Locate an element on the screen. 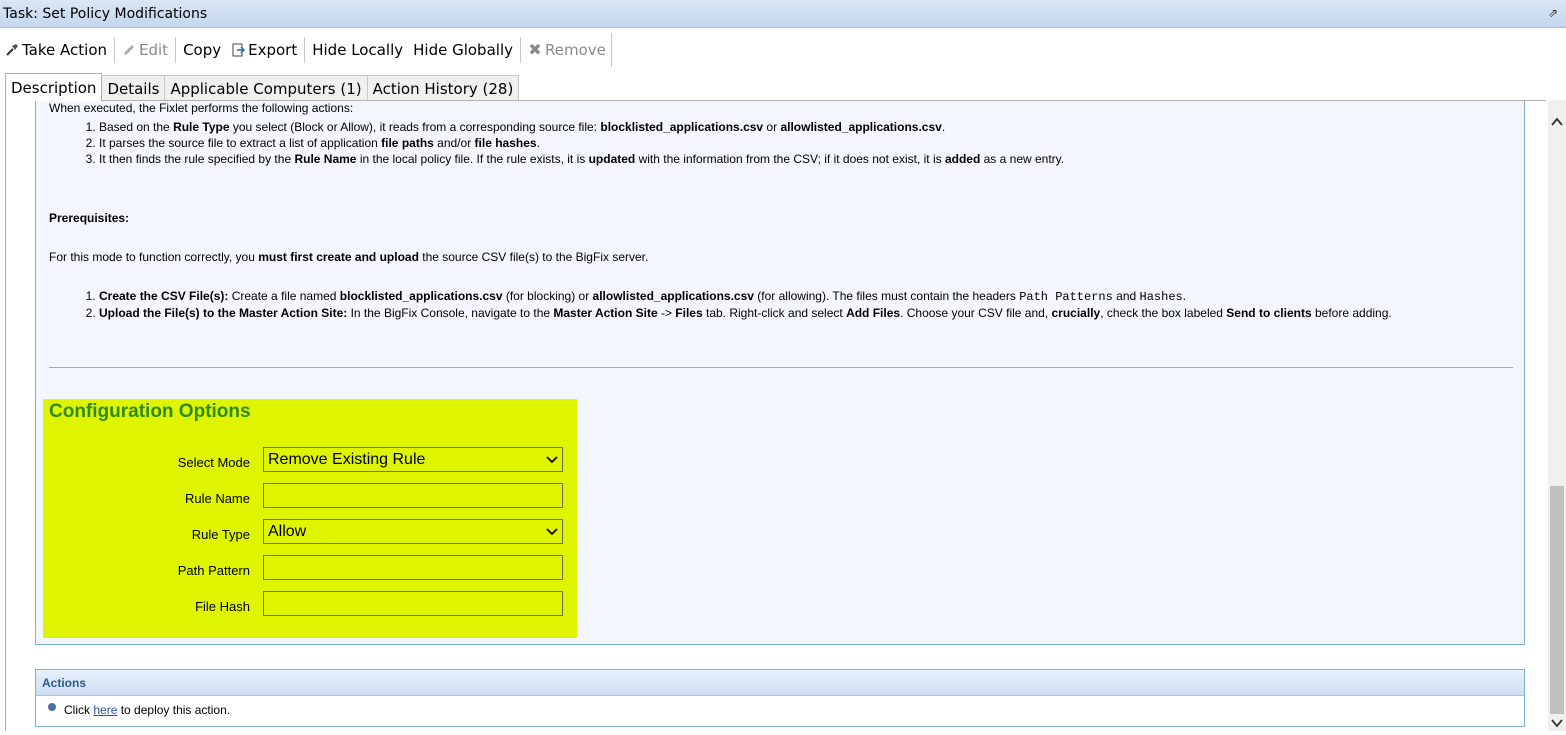 This screenshot has width=1566, height=735. hammer-icon is located at coordinates (12, 50).